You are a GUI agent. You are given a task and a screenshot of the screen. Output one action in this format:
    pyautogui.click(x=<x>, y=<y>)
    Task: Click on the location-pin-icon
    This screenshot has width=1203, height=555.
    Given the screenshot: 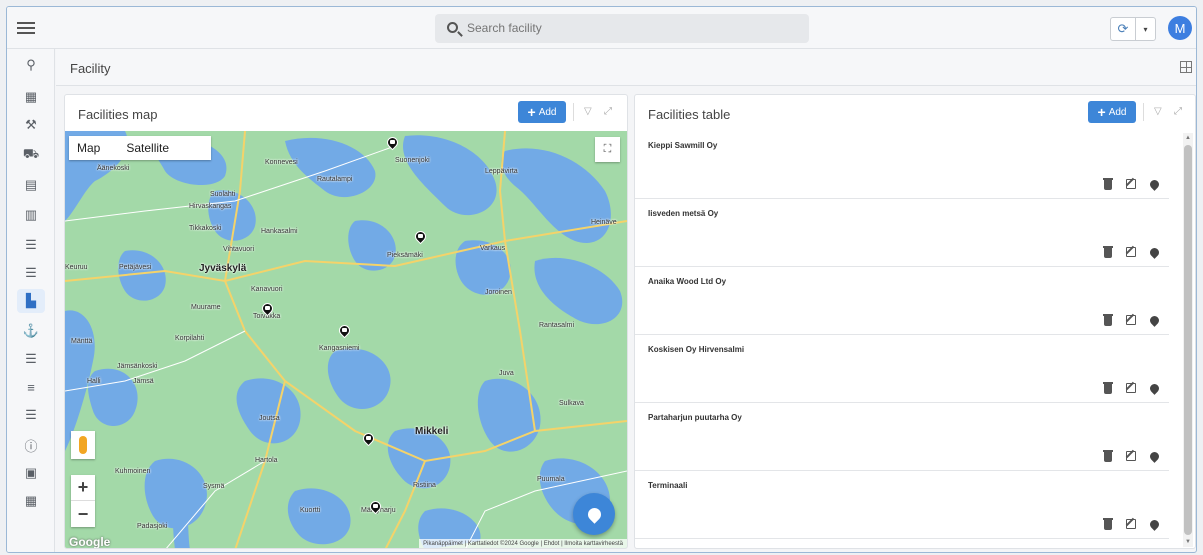 What is the action you would take?
    pyautogui.click(x=594, y=514)
    